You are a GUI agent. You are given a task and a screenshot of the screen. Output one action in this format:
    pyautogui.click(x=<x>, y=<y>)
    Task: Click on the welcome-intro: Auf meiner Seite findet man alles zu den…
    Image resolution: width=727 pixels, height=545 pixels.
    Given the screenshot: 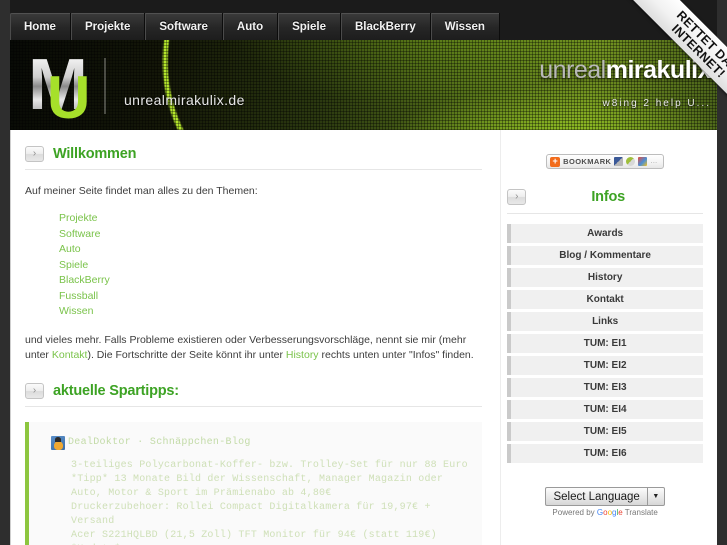 What is the action you would take?
    pyautogui.click(x=141, y=191)
    